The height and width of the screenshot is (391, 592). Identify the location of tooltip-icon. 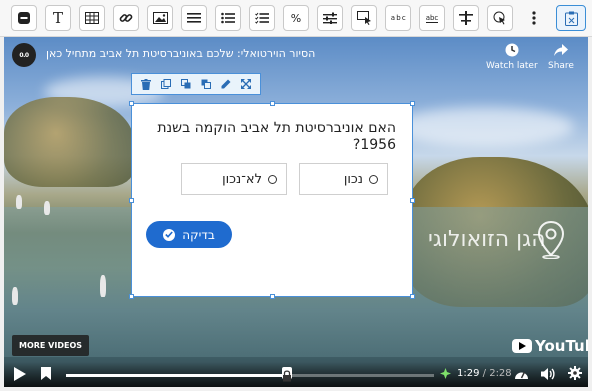
(364, 18).